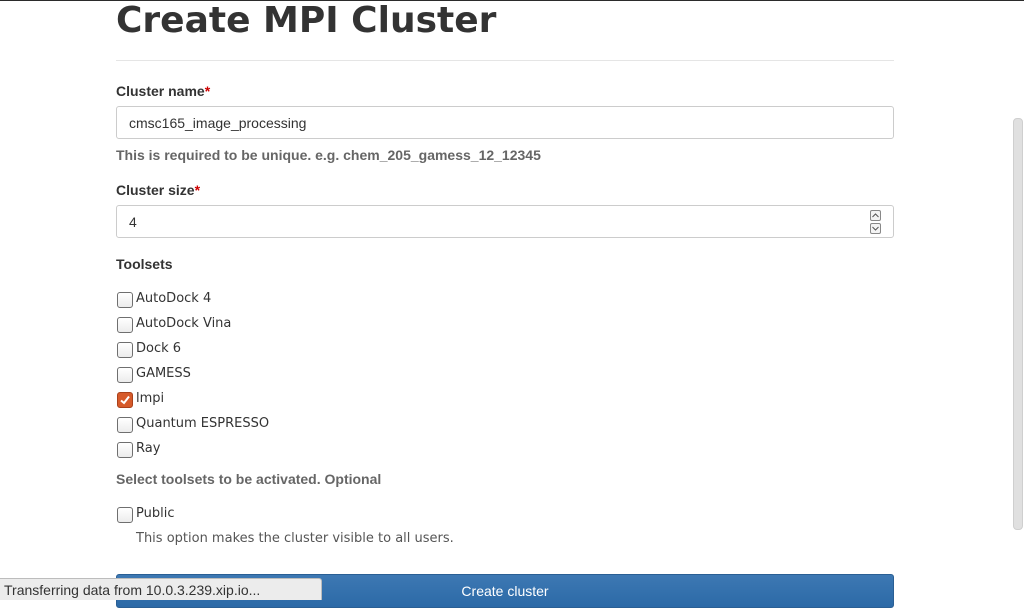 This screenshot has height=608, width=1024. Describe the element at coordinates (306, 20) in the screenshot. I see `page-title: Create MPI Cluster` at that location.